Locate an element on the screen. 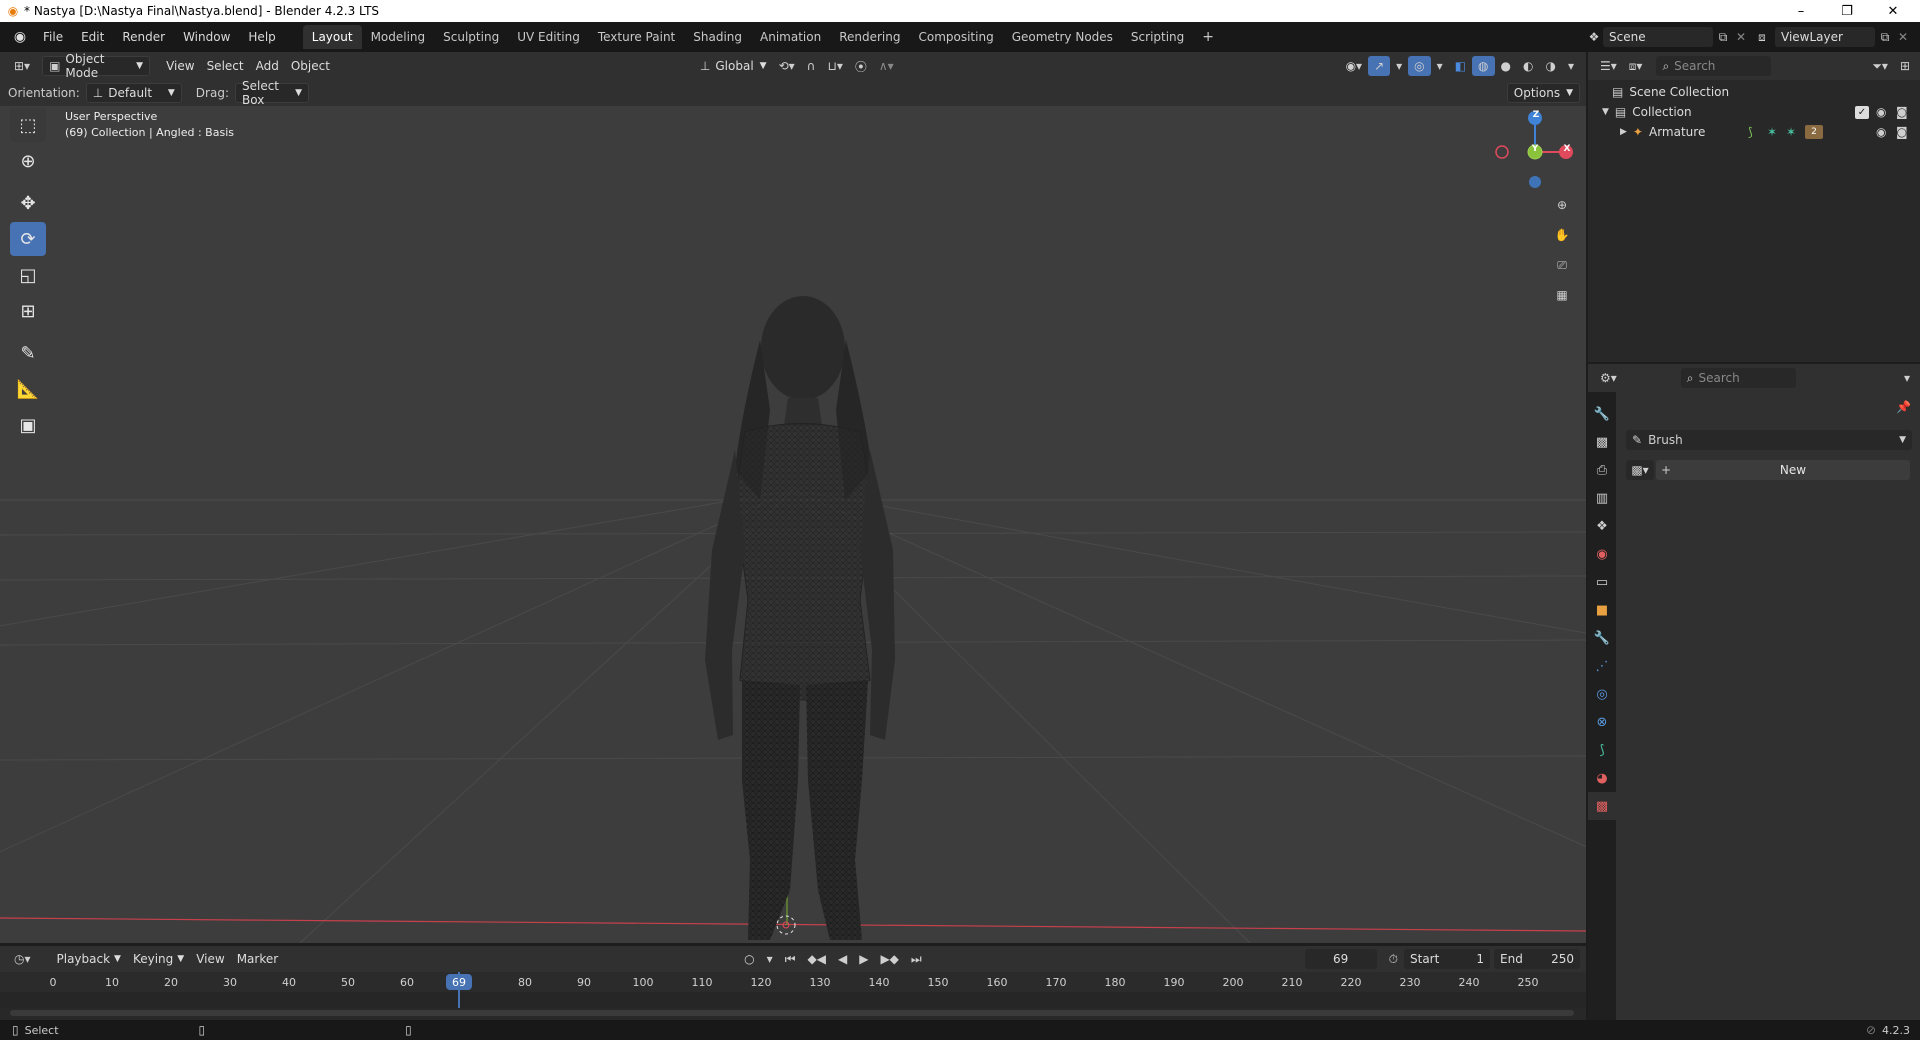 This screenshot has height=1040, width=1920. new-texture-button: New is located at coordinates (1793, 470).